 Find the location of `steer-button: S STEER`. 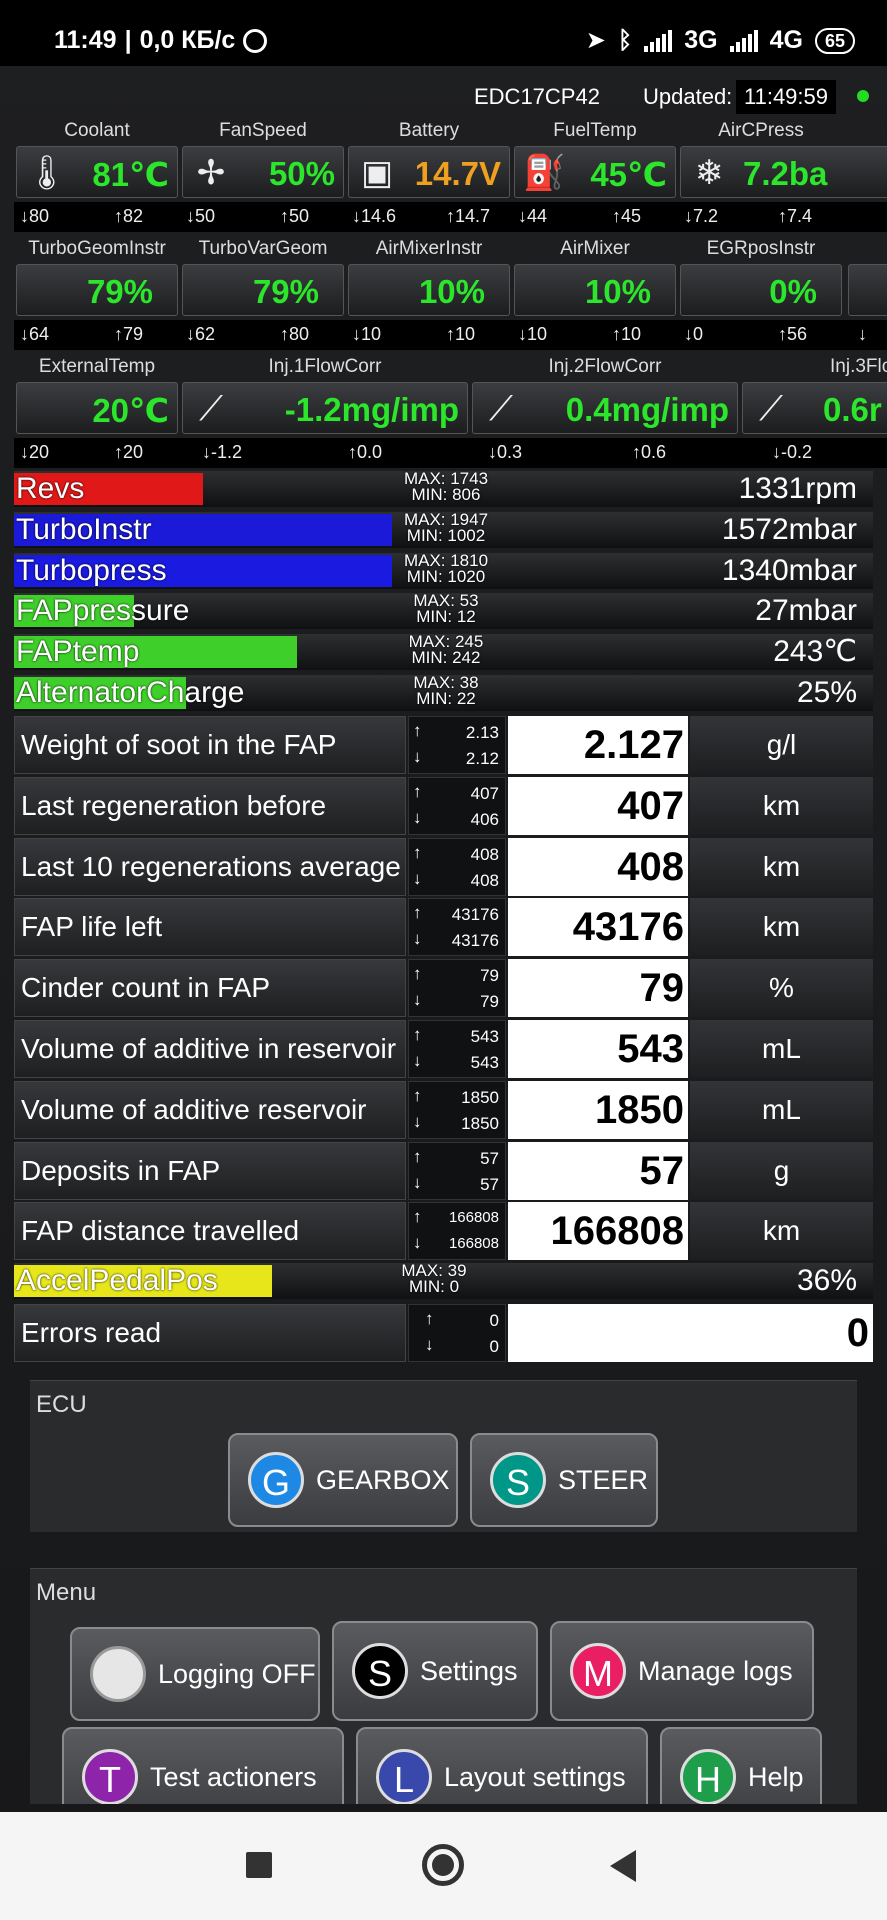

steer-button: S STEER is located at coordinates (564, 1480).